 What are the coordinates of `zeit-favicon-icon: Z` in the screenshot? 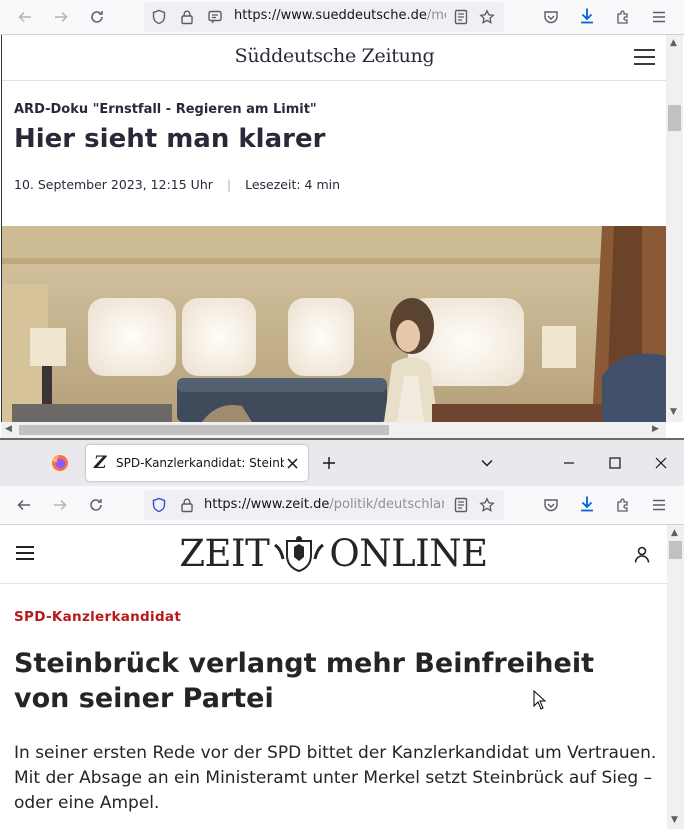 It's located at (100, 463).